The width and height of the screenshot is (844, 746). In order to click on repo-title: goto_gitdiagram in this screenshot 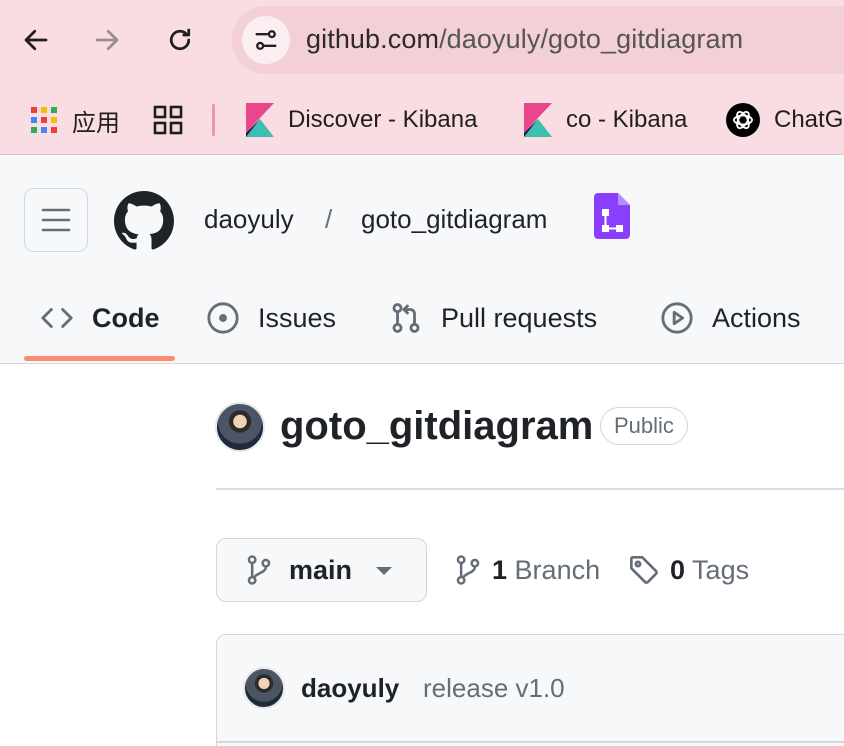, I will do `click(437, 426)`.